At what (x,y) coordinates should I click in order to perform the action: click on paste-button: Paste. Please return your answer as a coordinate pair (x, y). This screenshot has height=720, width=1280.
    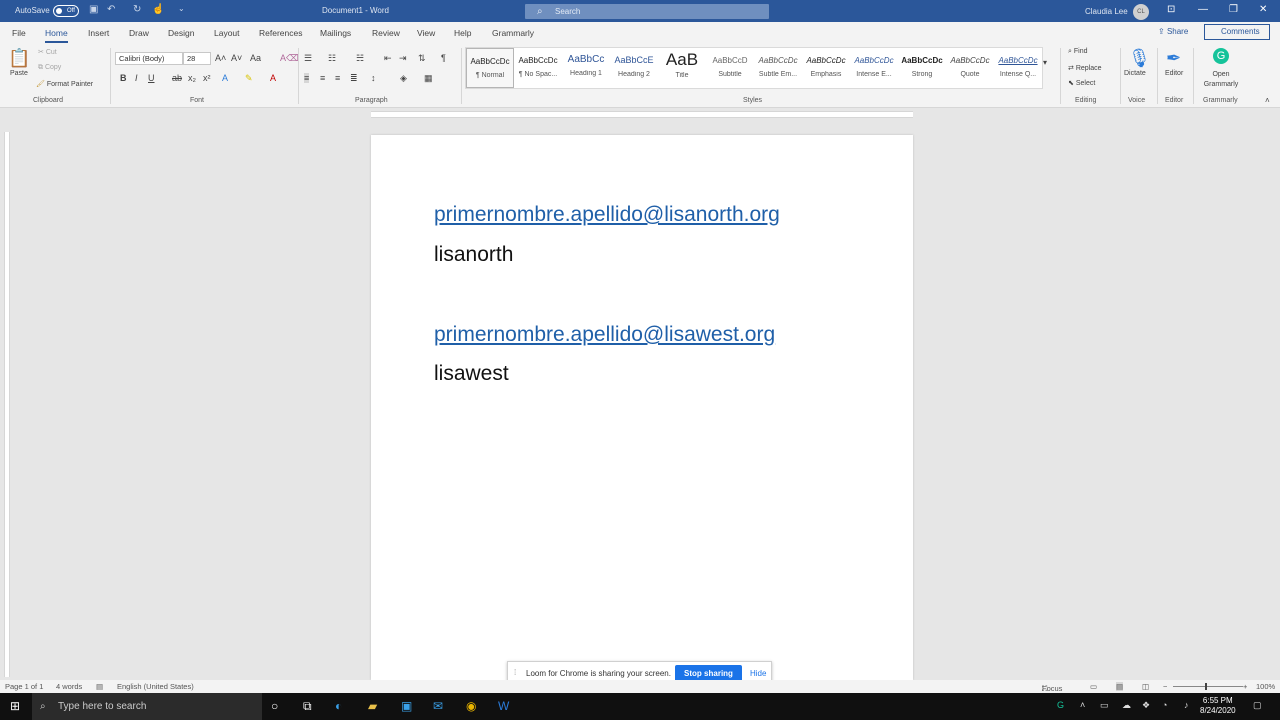
    Looking at the image, I should click on (19, 73).